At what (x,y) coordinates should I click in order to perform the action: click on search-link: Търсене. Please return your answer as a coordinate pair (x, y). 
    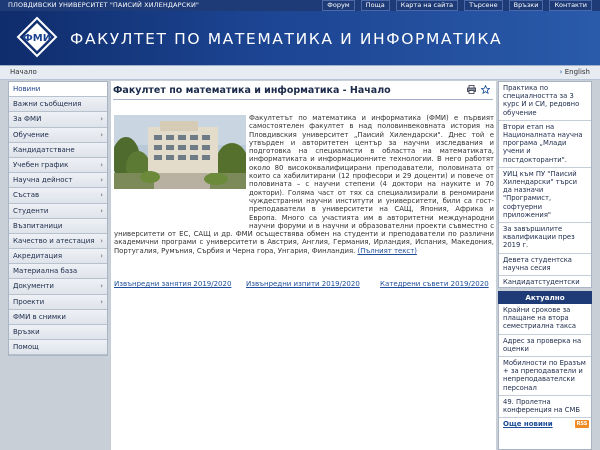
    Looking at the image, I should click on (483, 5).